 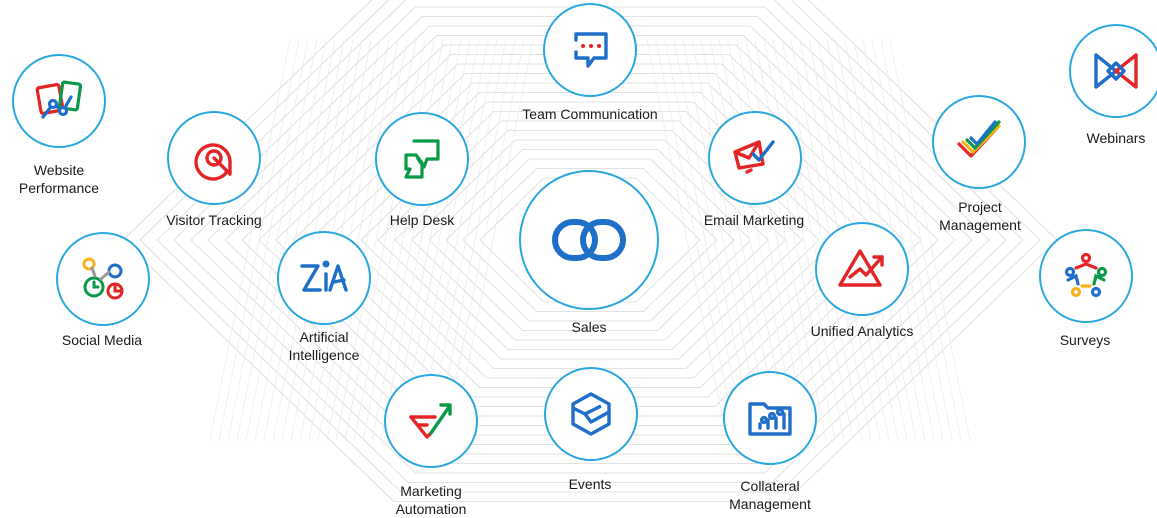 I want to click on help-desk-label: Help Desk, so click(x=422, y=220).